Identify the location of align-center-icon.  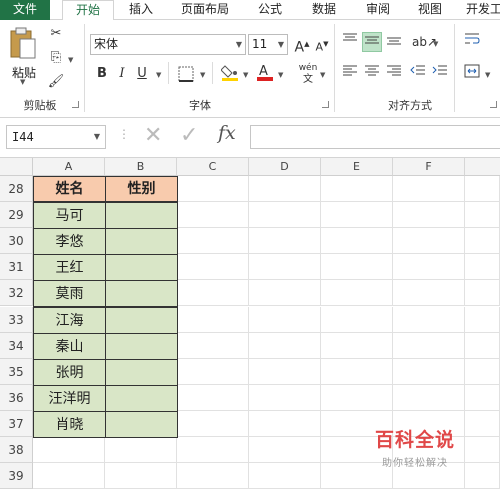
(372, 74).